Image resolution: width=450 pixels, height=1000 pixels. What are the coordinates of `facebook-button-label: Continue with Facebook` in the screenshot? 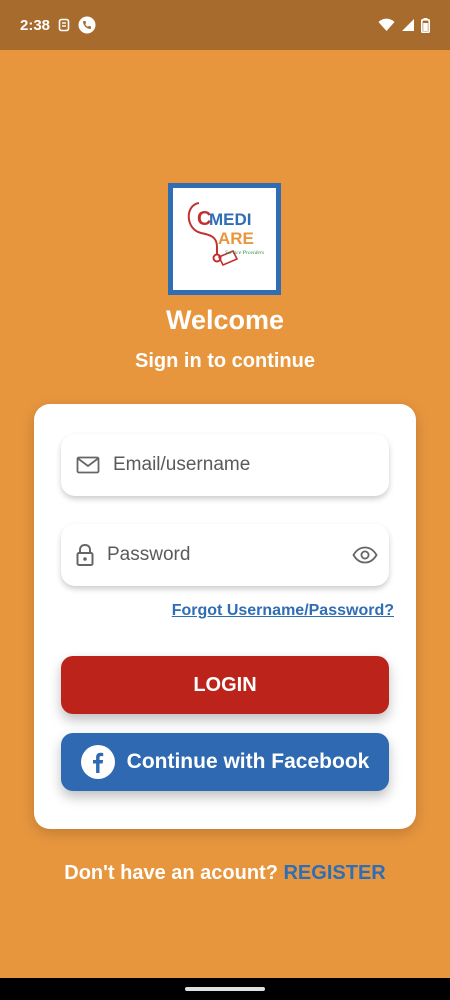 It's located at (248, 761).